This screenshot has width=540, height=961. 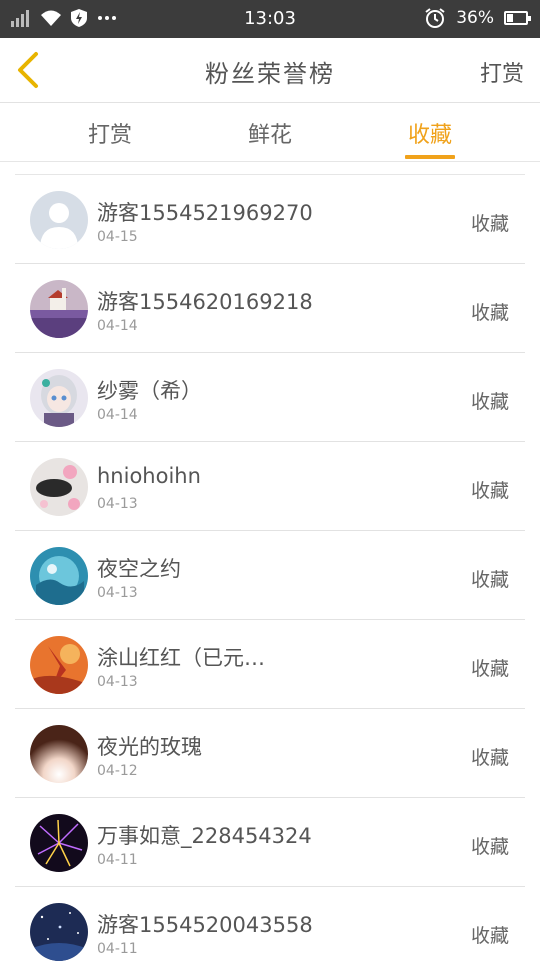 What do you see at coordinates (270, 19) in the screenshot?
I see `status-bar: 13:03 36%` at bounding box center [270, 19].